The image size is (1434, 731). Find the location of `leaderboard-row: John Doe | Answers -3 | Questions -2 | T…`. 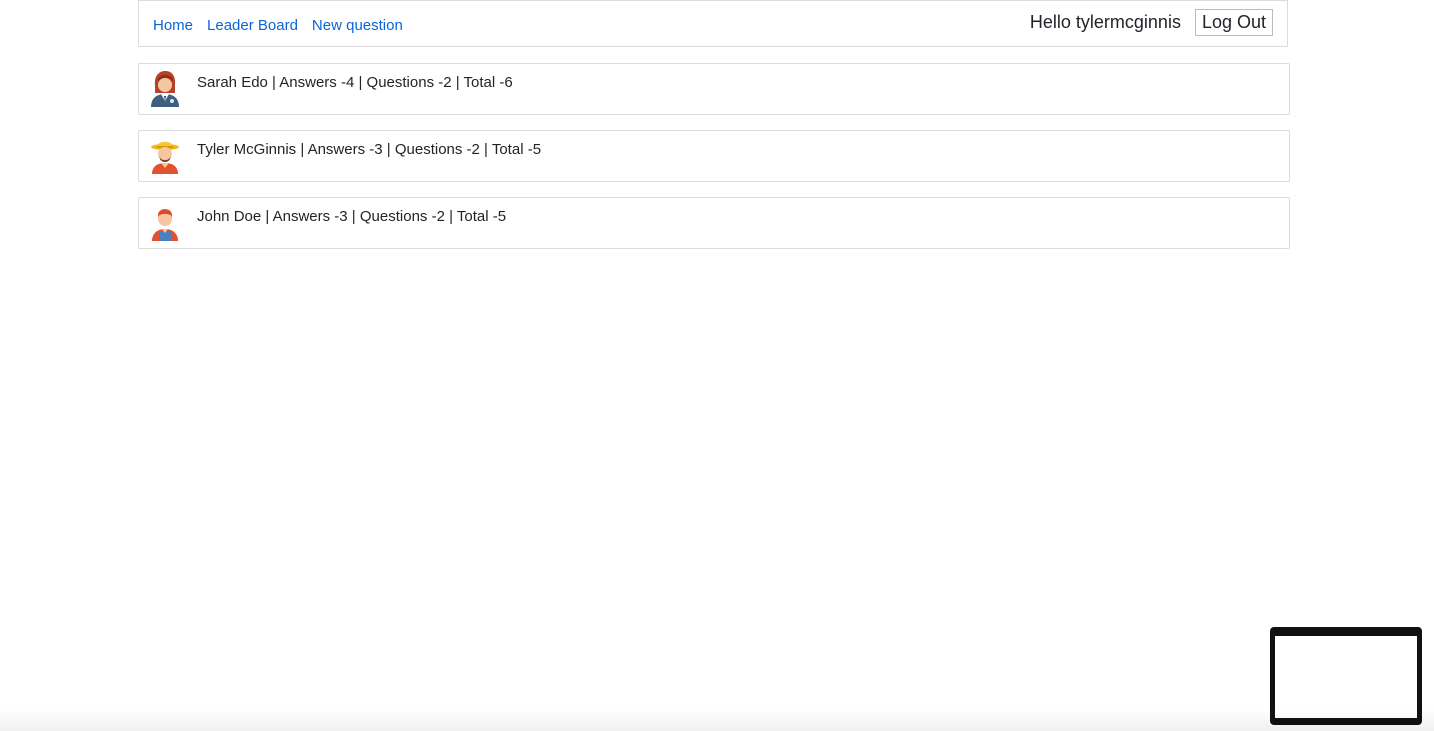

leaderboard-row: John Doe | Answers -3 | Questions -2 | T… is located at coordinates (714, 223).